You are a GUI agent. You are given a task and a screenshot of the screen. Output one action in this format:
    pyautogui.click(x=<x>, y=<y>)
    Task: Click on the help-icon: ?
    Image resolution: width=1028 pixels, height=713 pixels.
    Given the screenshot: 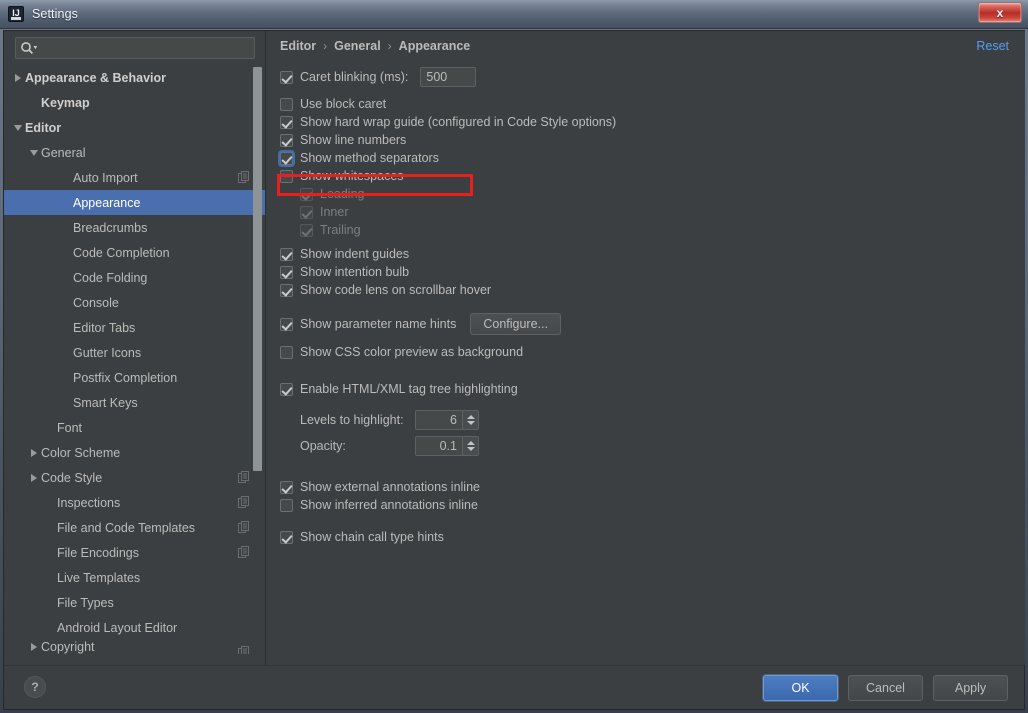 What is the action you would take?
    pyautogui.click(x=35, y=687)
    